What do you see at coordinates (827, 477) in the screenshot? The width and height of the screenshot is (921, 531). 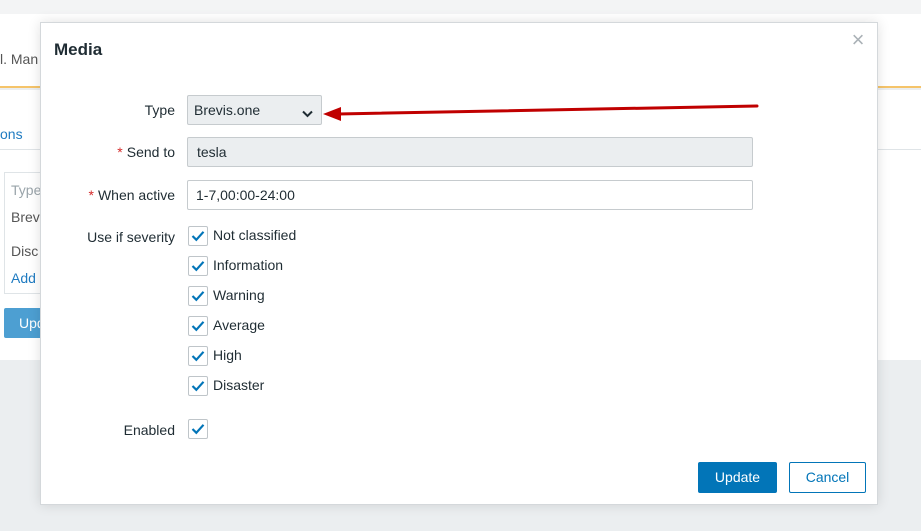 I see `cancel-button: Cancel` at bounding box center [827, 477].